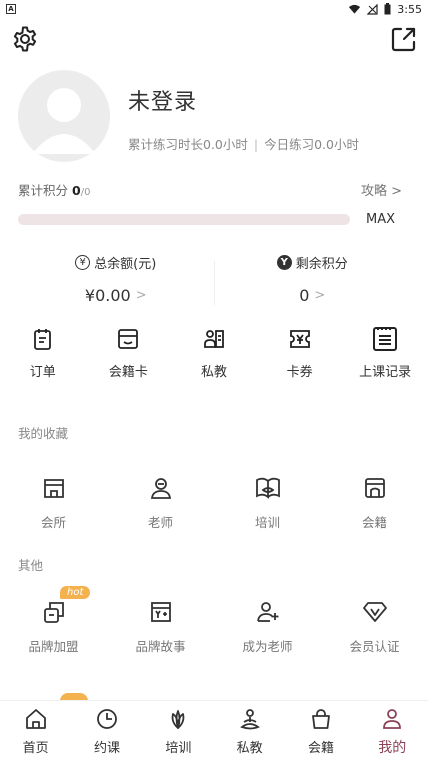  I want to click on favorite-teacher: 老师, so click(160, 502).